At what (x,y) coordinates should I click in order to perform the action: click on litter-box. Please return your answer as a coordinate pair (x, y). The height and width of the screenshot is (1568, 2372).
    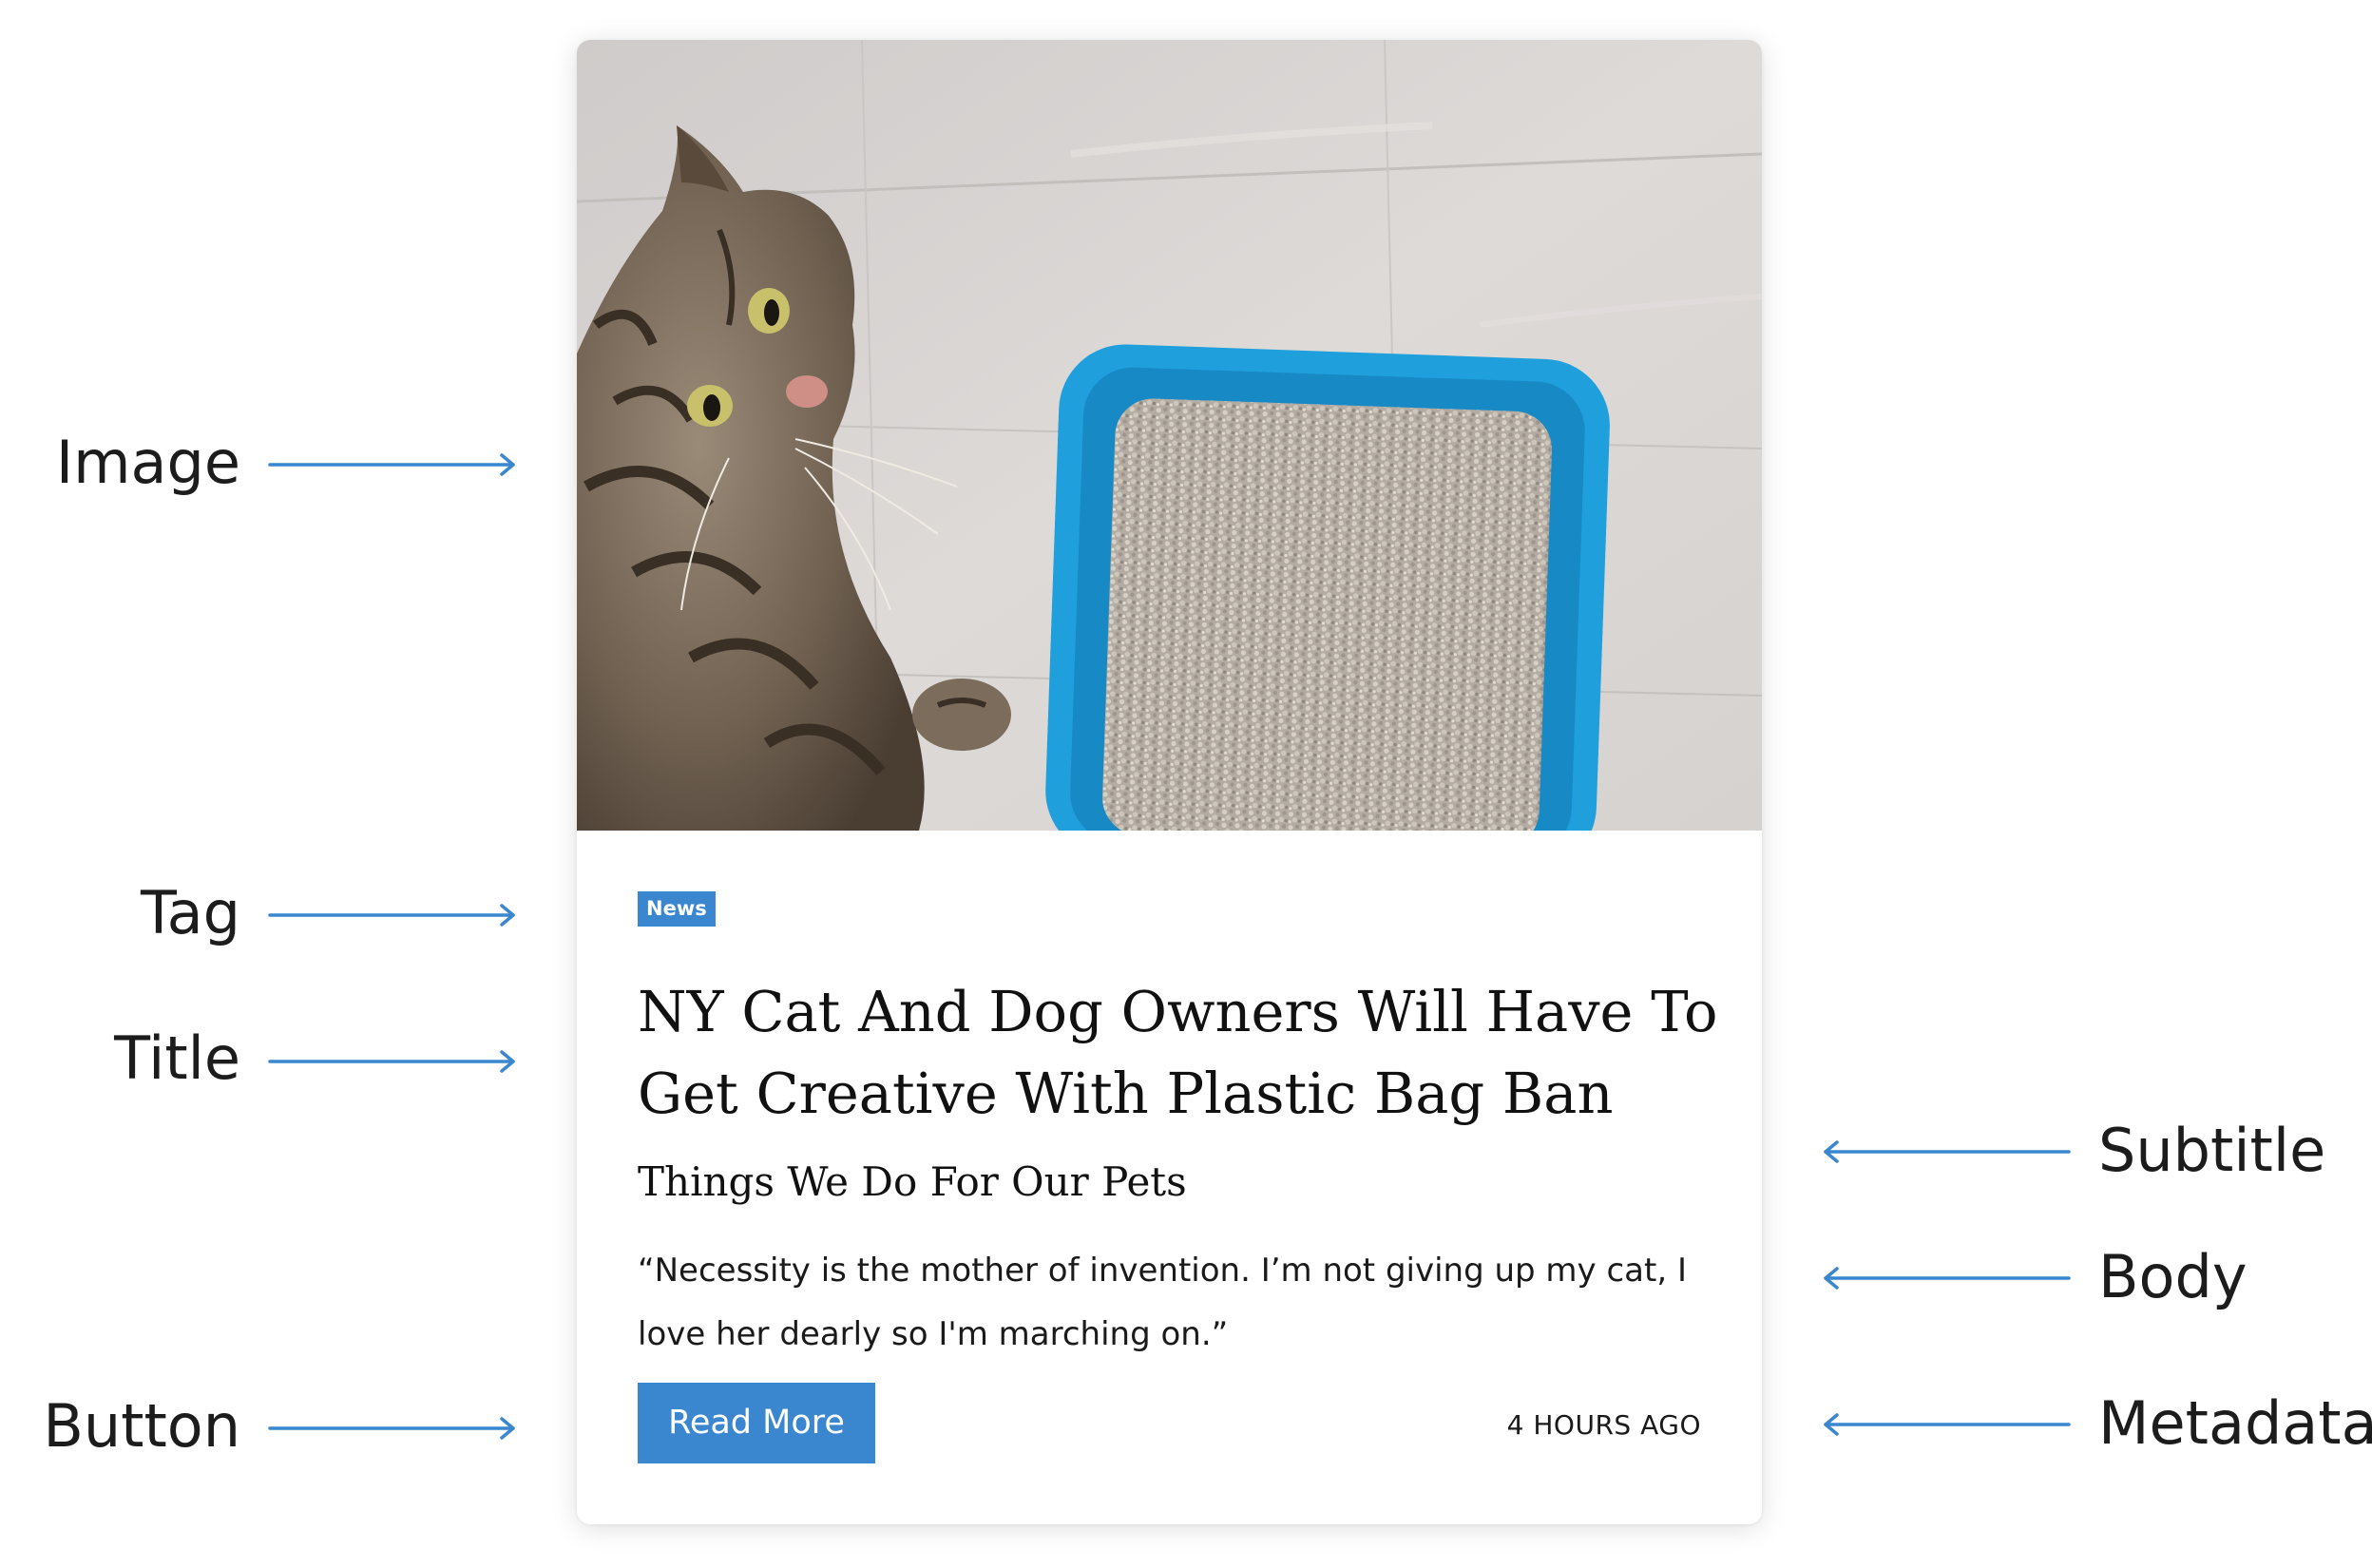
    Looking at the image, I should click on (1327, 588).